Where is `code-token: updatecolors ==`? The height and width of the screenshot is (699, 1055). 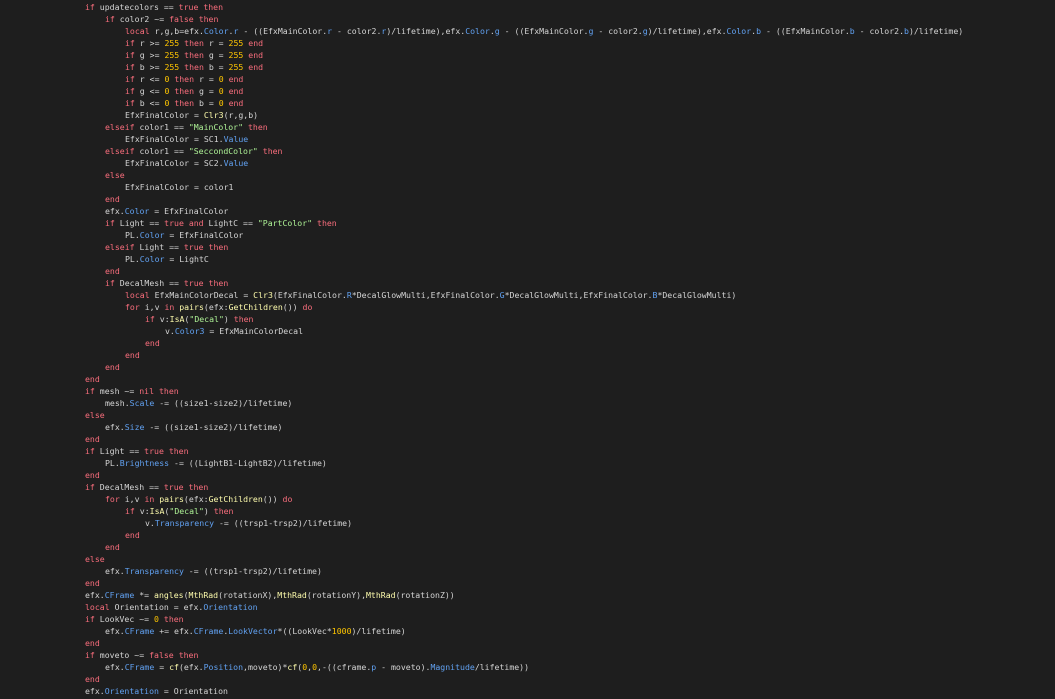 code-token: updatecolors == is located at coordinates (136, 7).